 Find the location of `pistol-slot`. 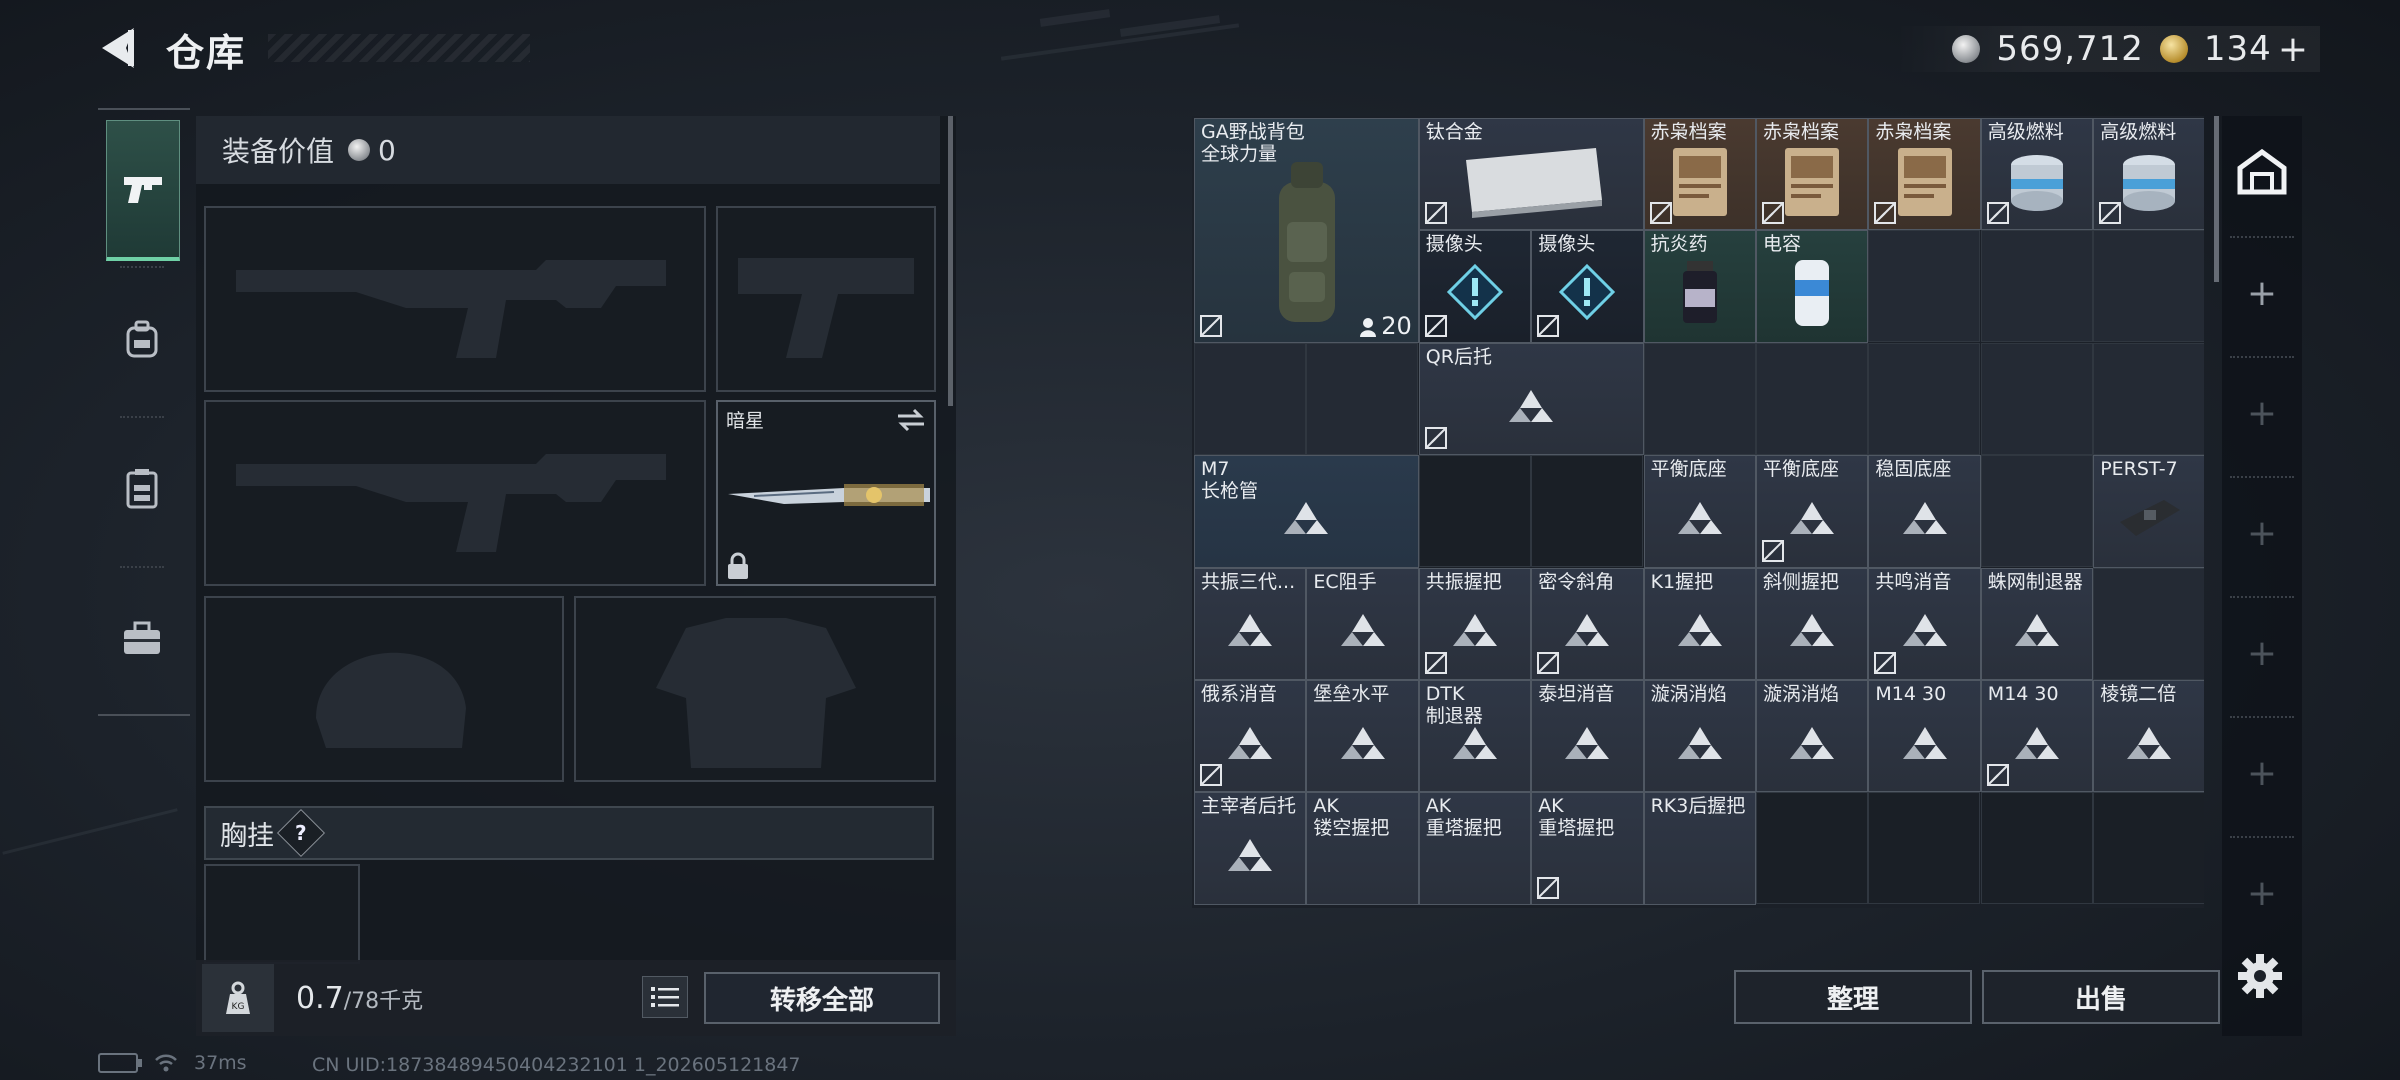

pistol-slot is located at coordinates (826, 299).